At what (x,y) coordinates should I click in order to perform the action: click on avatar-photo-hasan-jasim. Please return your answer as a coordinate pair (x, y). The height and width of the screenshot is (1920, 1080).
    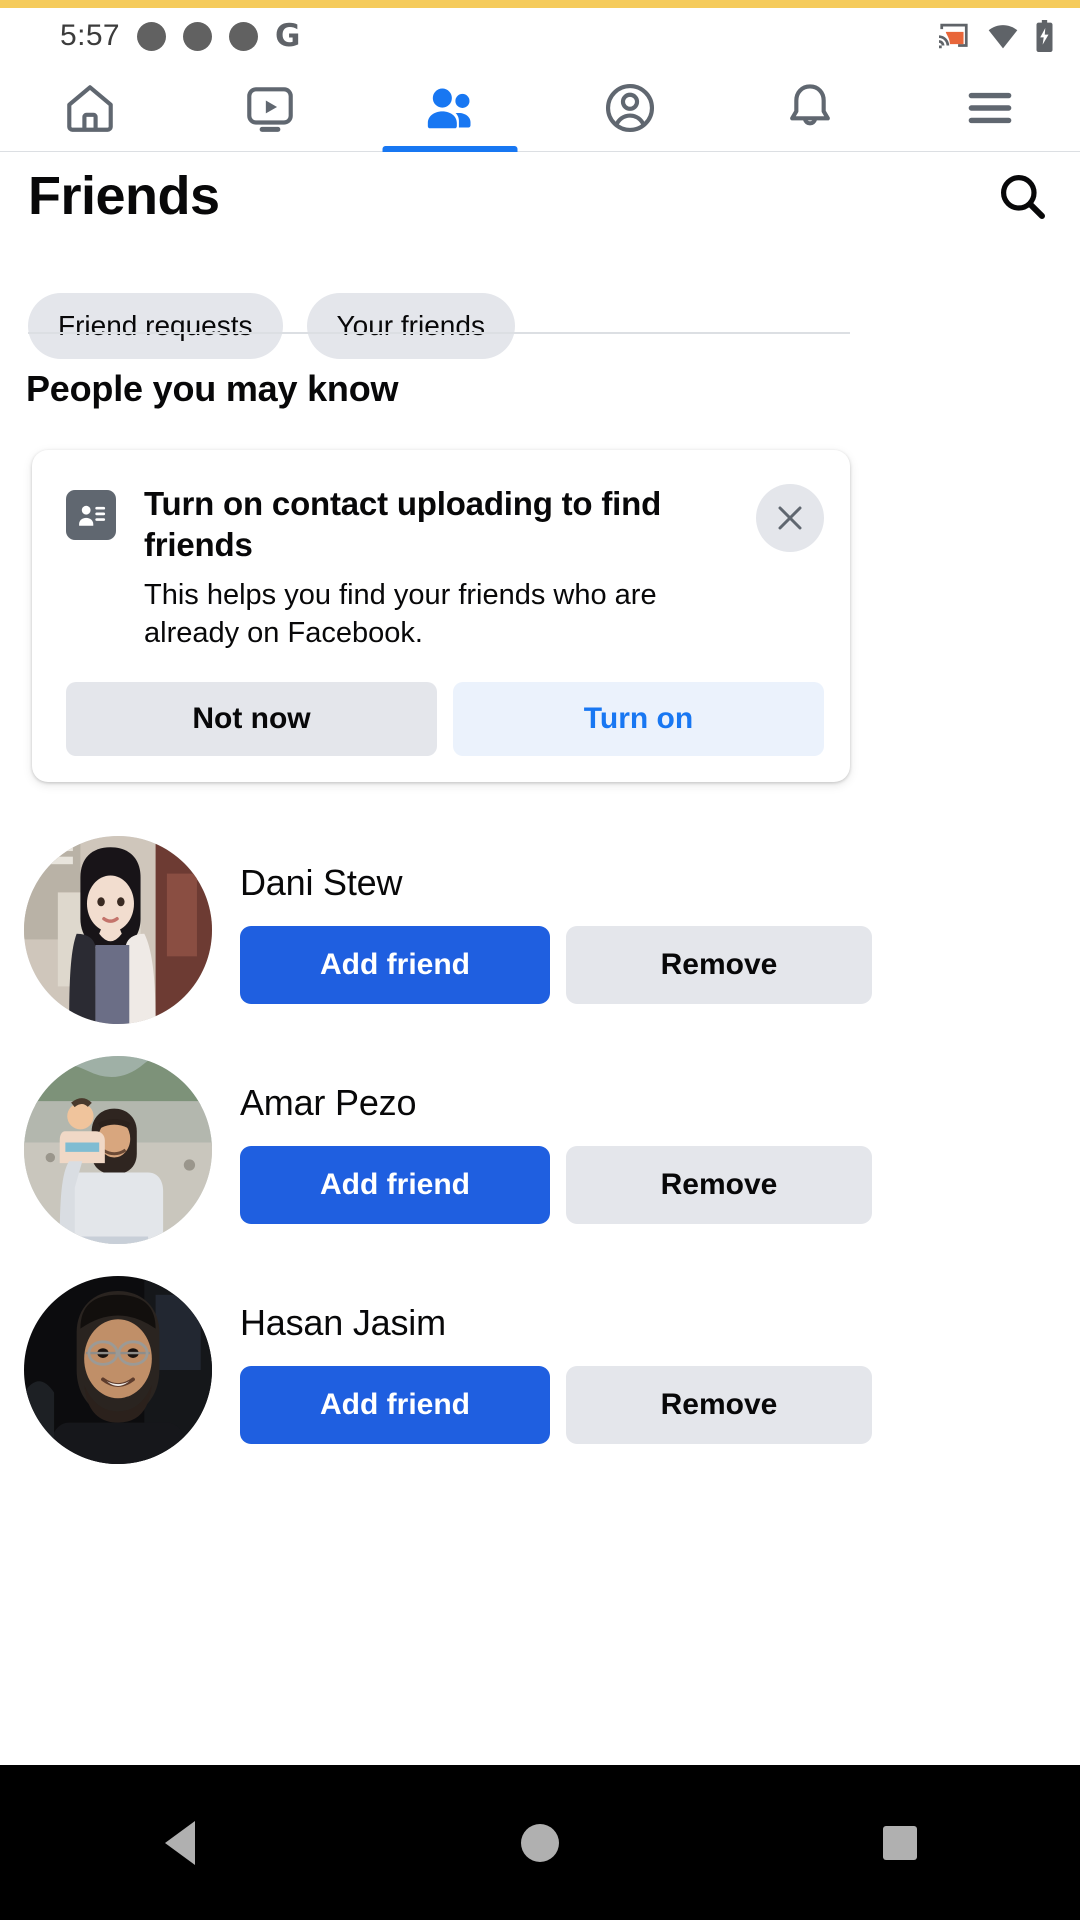
    Looking at the image, I should click on (118, 1370).